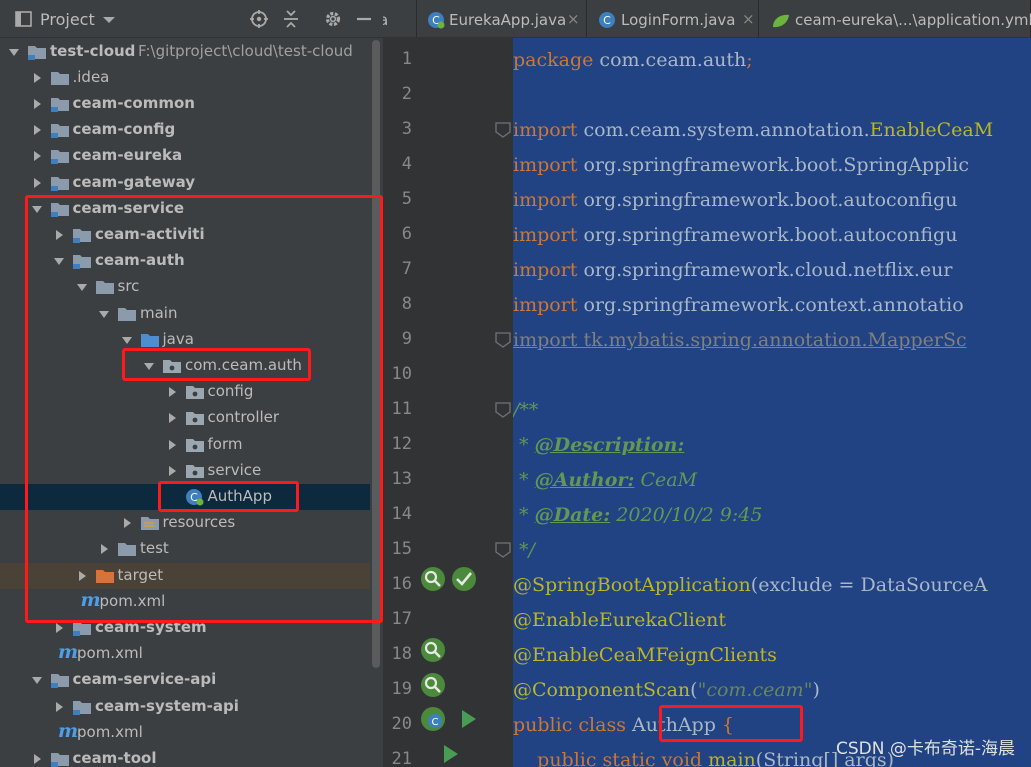 The image size is (1031, 767). What do you see at coordinates (556, 60) in the screenshot?
I see `code-token: package` at bounding box center [556, 60].